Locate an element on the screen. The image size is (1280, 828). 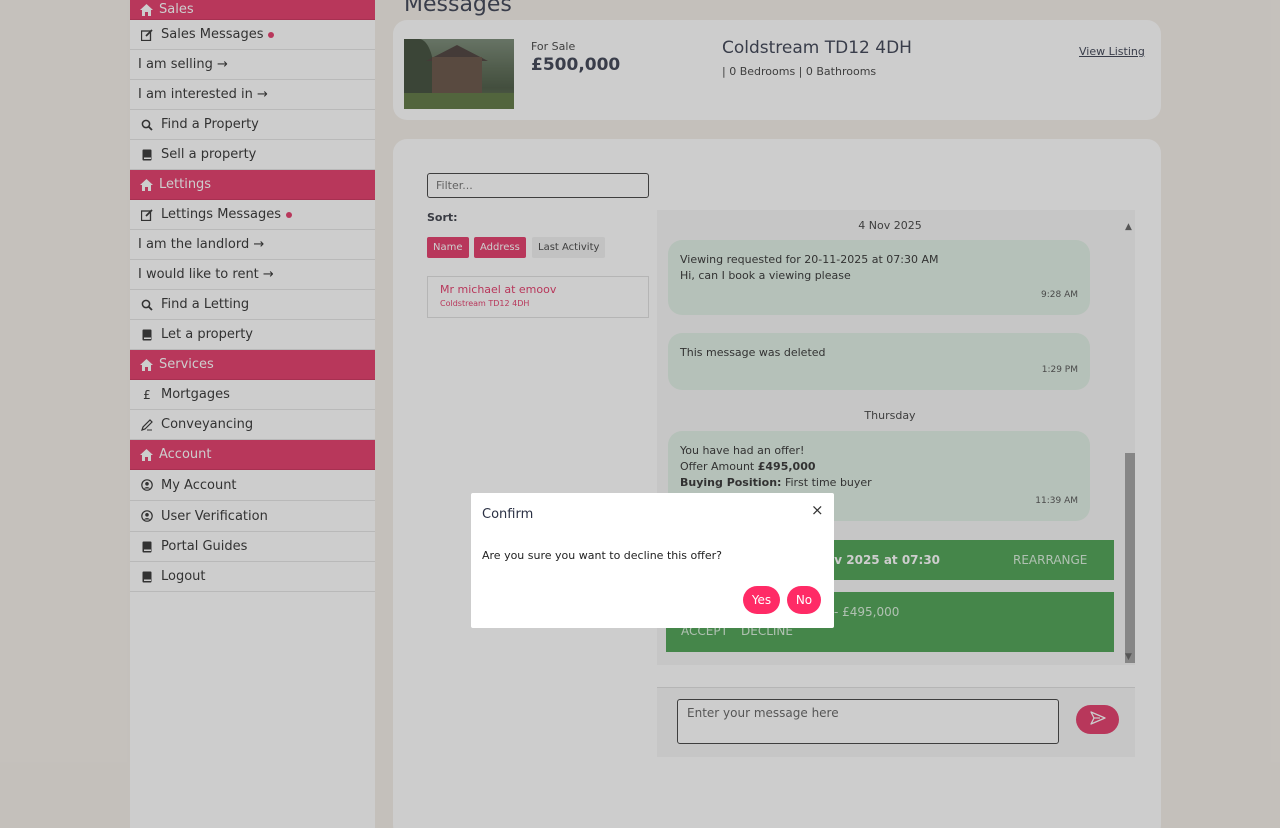
close-icon: × is located at coordinates (817, 510).